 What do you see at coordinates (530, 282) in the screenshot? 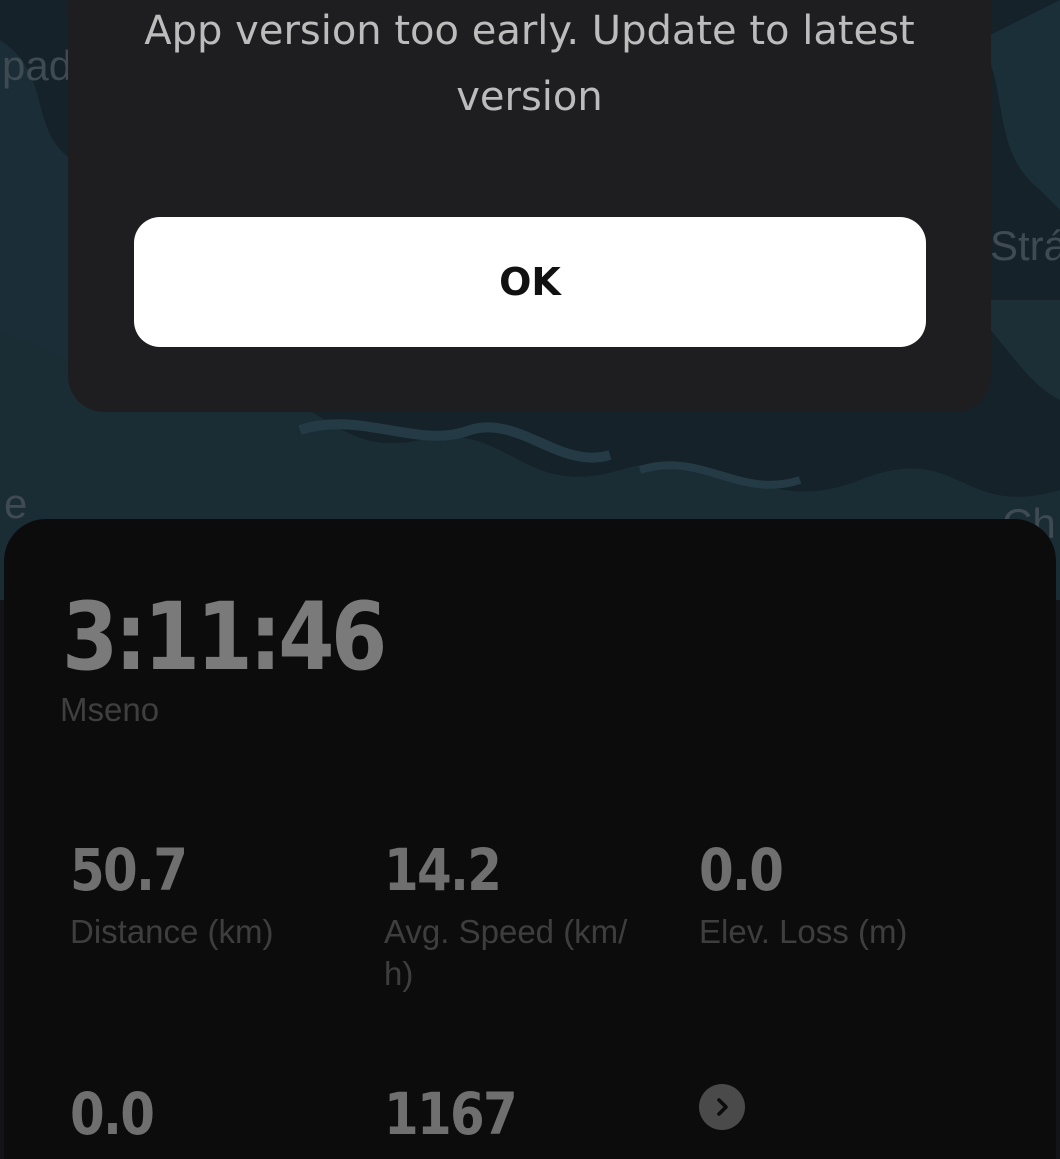
I see `ok-button: OK` at bounding box center [530, 282].